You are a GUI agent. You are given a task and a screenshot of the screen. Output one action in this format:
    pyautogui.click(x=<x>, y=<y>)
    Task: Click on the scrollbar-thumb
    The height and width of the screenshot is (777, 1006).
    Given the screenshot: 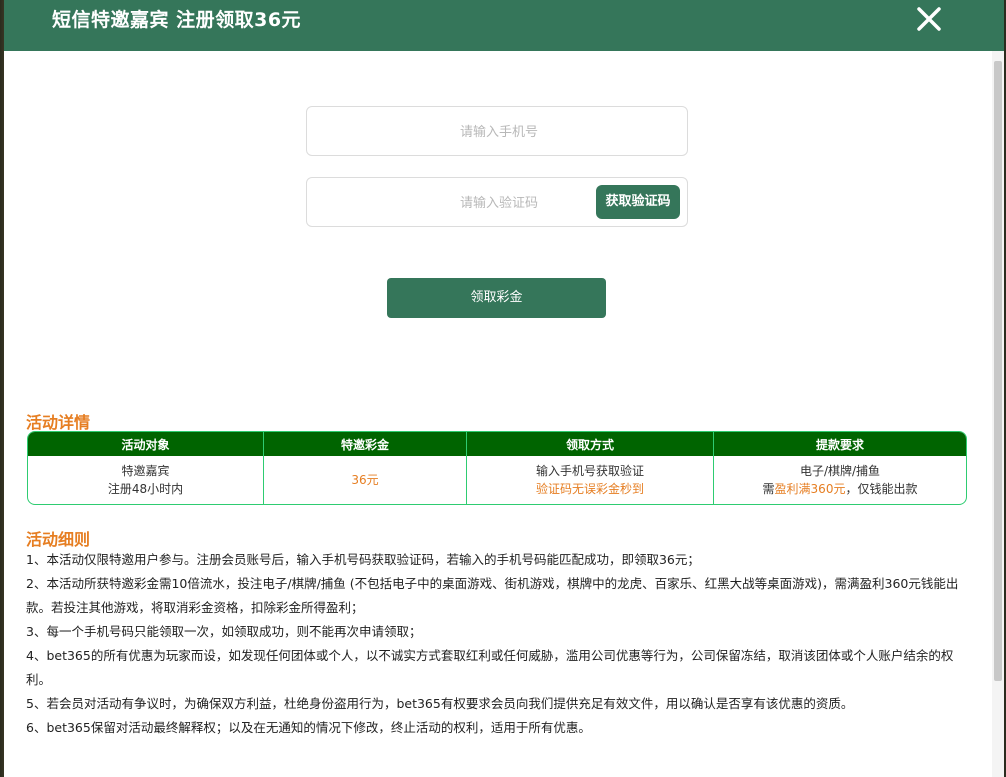 What is the action you would take?
    pyautogui.click(x=998, y=371)
    